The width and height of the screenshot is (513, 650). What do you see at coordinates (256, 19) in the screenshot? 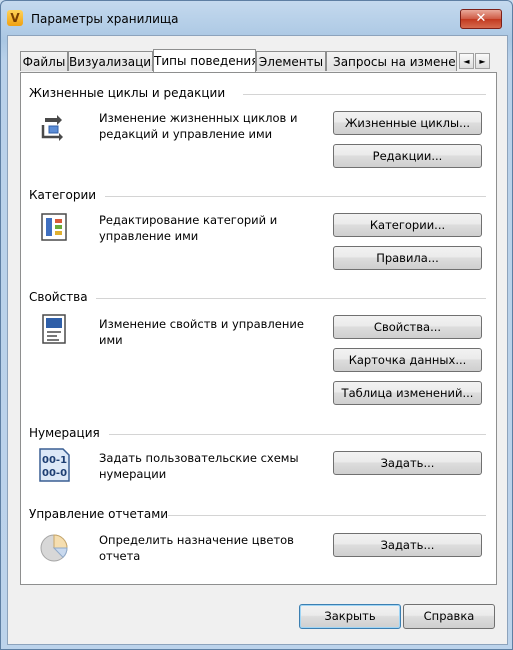
I see `title-bar: V Параметры хранилища ✕` at bounding box center [256, 19].